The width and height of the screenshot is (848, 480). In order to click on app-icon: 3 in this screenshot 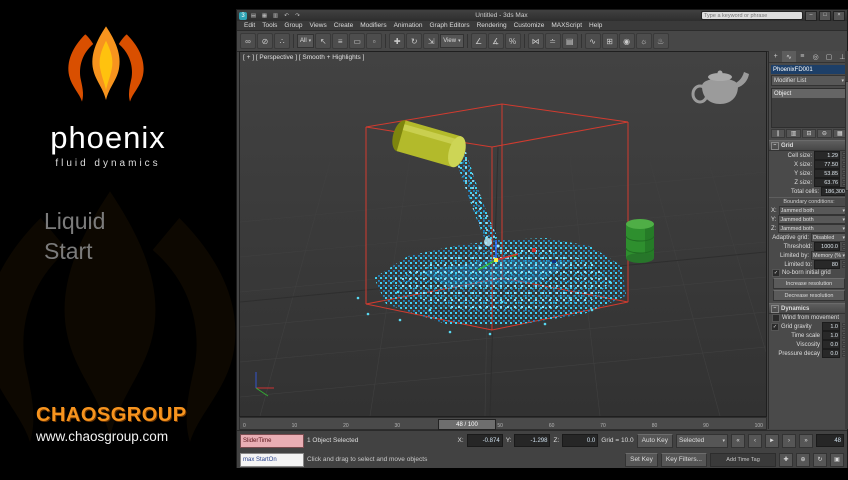, I will do `click(243, 15)`.